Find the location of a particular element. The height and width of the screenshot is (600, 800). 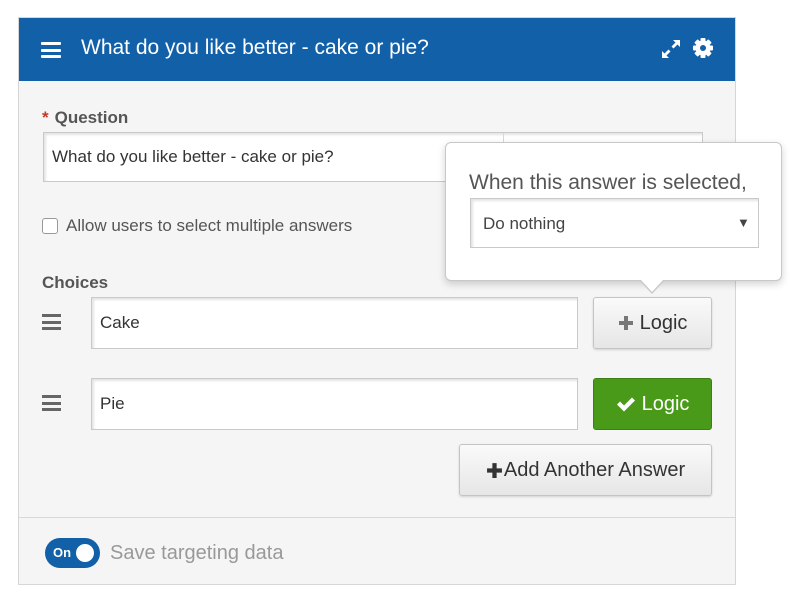

save-targeting-label: Save targeting data is located at coordinates (197, 553).